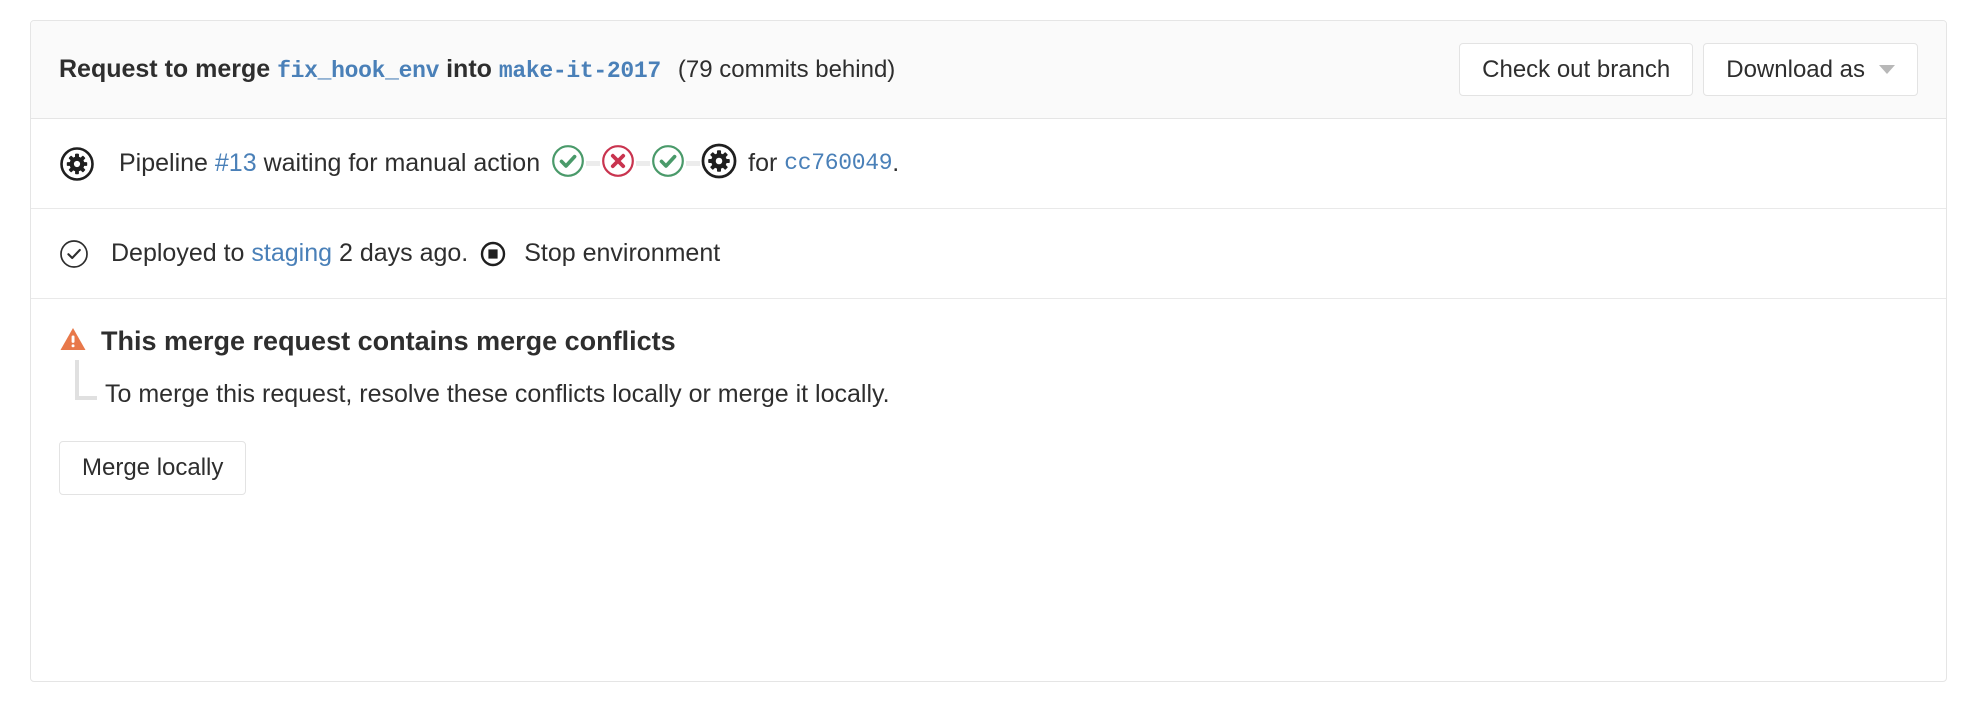 Image resolution: width=1976 pixels, height=702 pixels. Describe the element at coordinates (580, 71) in the screenshot. I see `target-branch-link: make-it-2017` at that location.